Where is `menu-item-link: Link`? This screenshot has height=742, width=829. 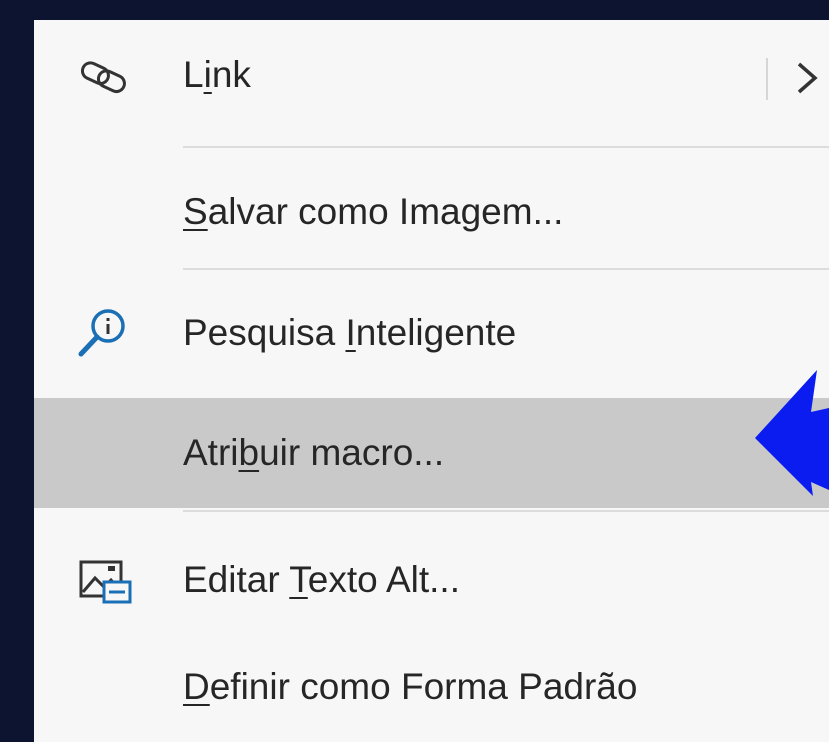
menu-item-link: Link is located at coordinates (431, 75).